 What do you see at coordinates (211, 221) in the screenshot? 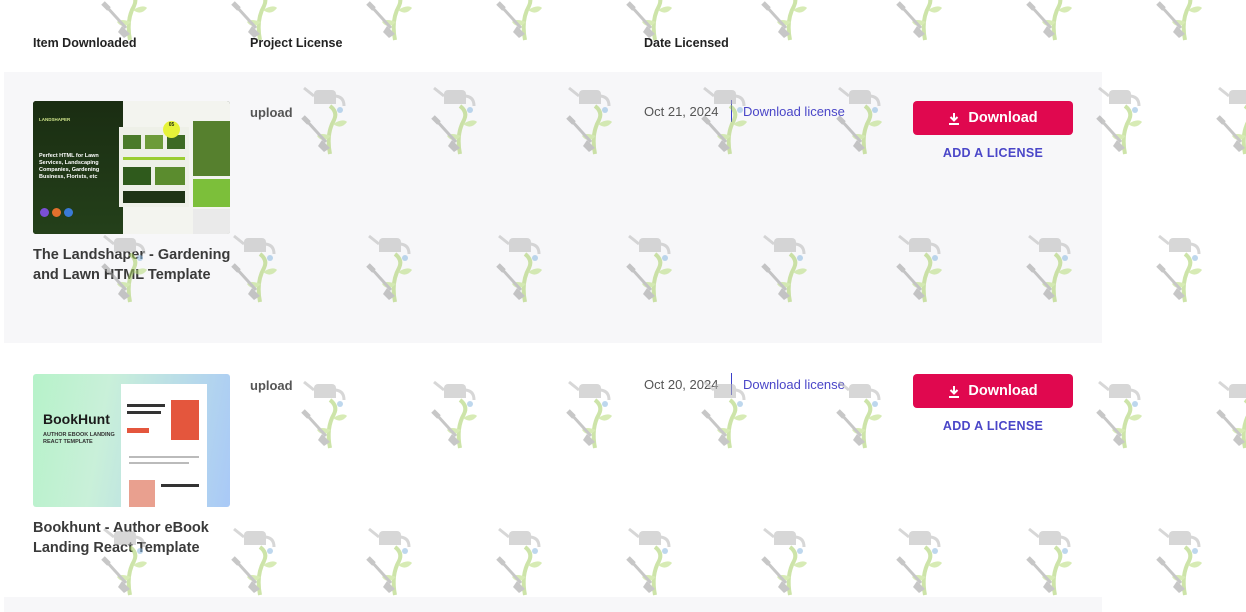
I see `thumbnail-panel` at bounding box center [211, 221].